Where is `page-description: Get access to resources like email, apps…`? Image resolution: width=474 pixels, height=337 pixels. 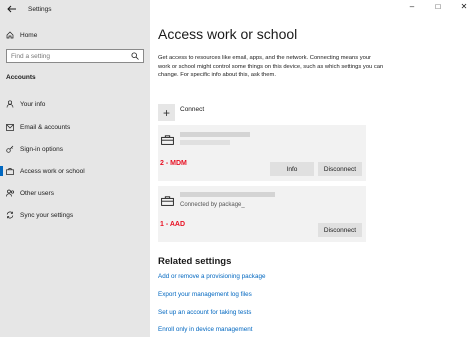
page-description: Get access to resources like email, apps… is located at coordinates (271, 66).